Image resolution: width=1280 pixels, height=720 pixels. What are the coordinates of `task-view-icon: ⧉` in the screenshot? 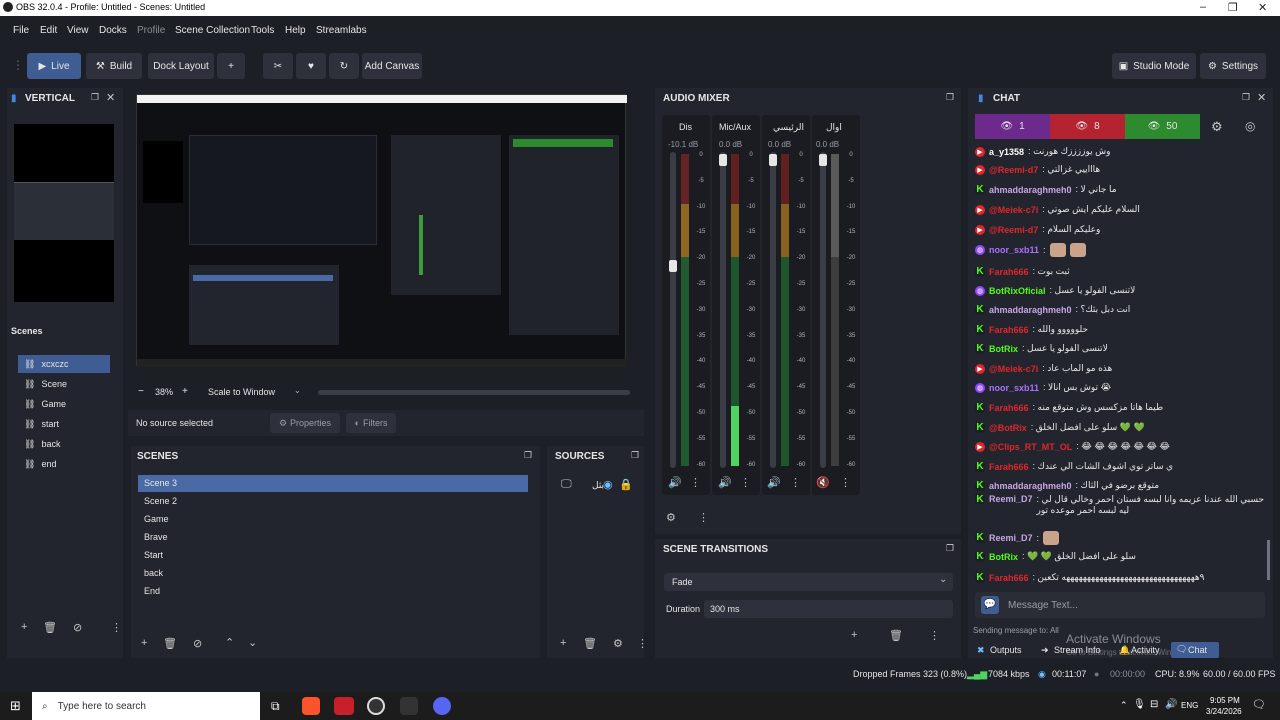 It's located at (275, 706).